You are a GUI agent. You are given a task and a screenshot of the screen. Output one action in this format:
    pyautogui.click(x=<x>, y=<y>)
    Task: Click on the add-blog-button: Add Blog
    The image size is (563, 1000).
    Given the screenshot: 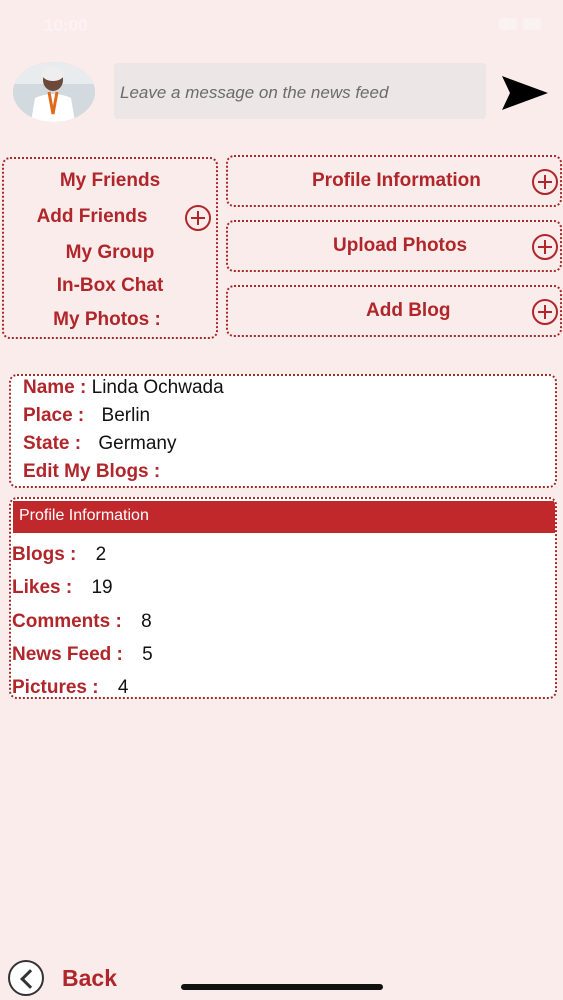 What is the action you would take?
    pyautogui.click(x=394, y=311)
    